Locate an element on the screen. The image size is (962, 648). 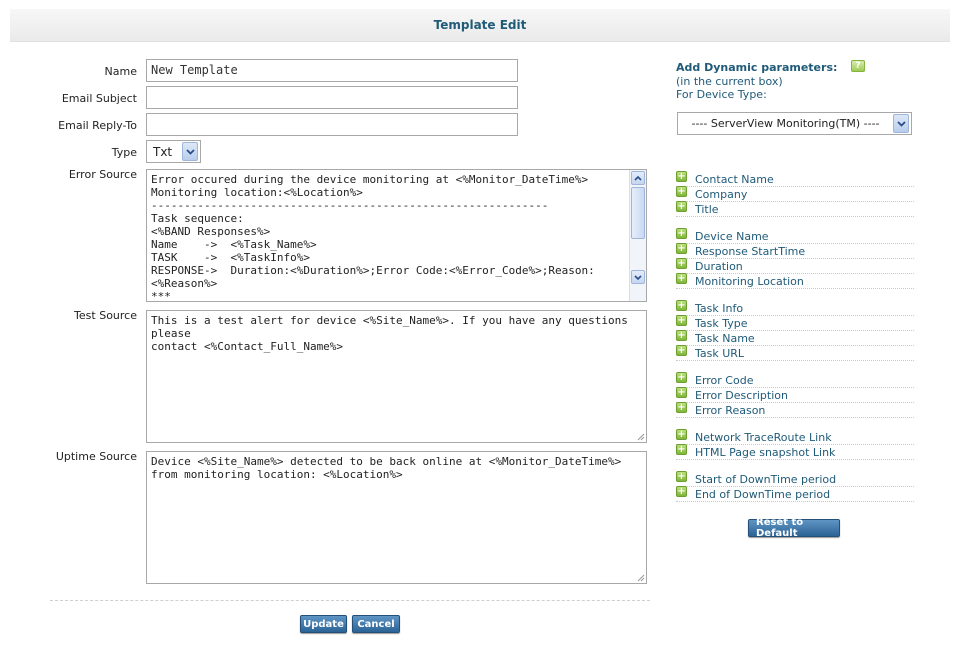
param-label: Title is located at coordinates (707, 209).